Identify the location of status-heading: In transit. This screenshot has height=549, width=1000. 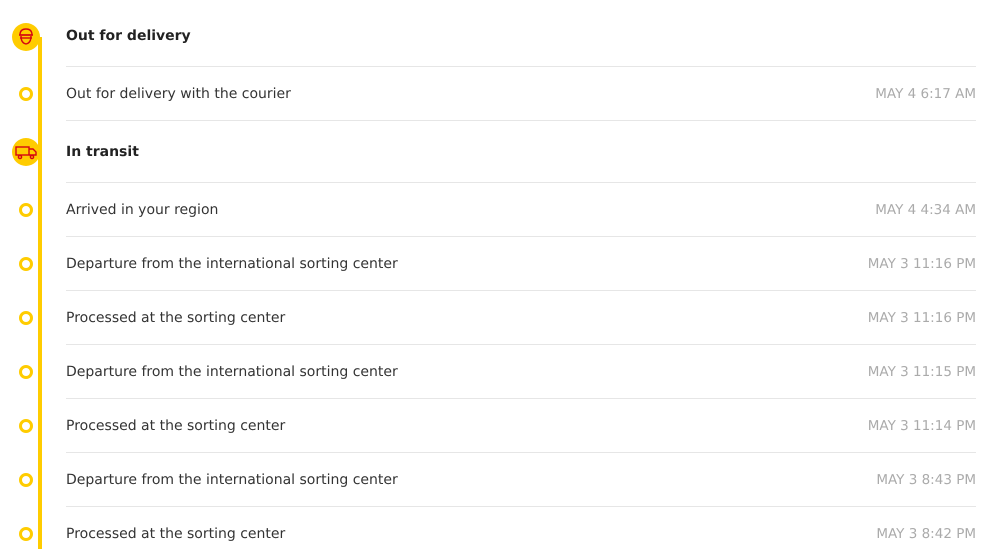
(102, 152).